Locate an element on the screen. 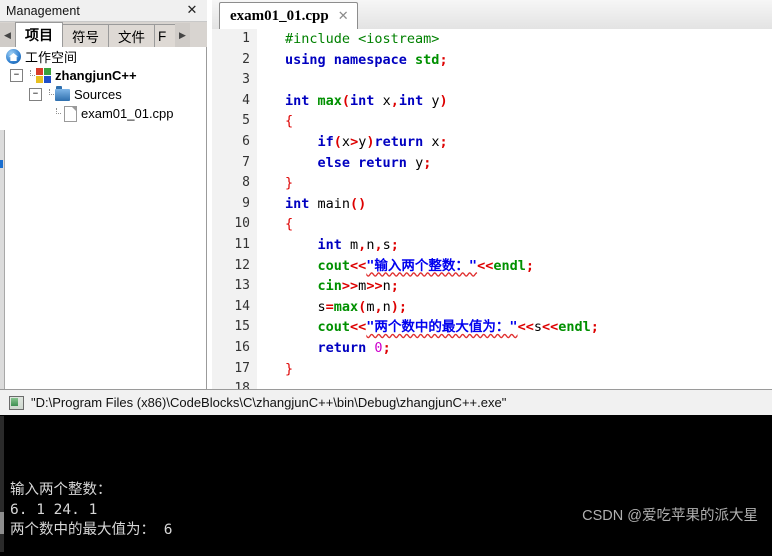 Image resolution: width=772 pixels, height=556 pixels. tree-item-workspace-label: 工作空间 is located at coordinates (51, 57).